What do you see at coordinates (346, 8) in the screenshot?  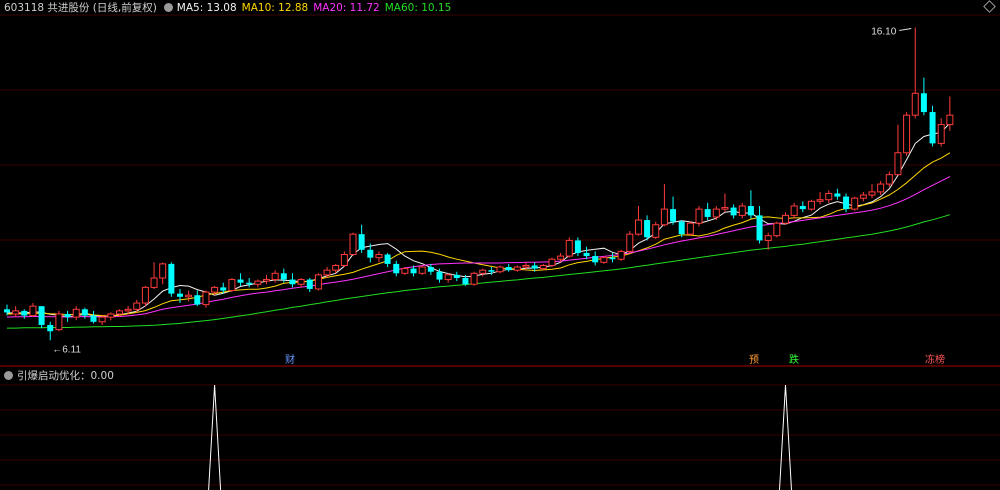 I see `ma20-label: MA20: 11.72` at bounding box center [346, 8].